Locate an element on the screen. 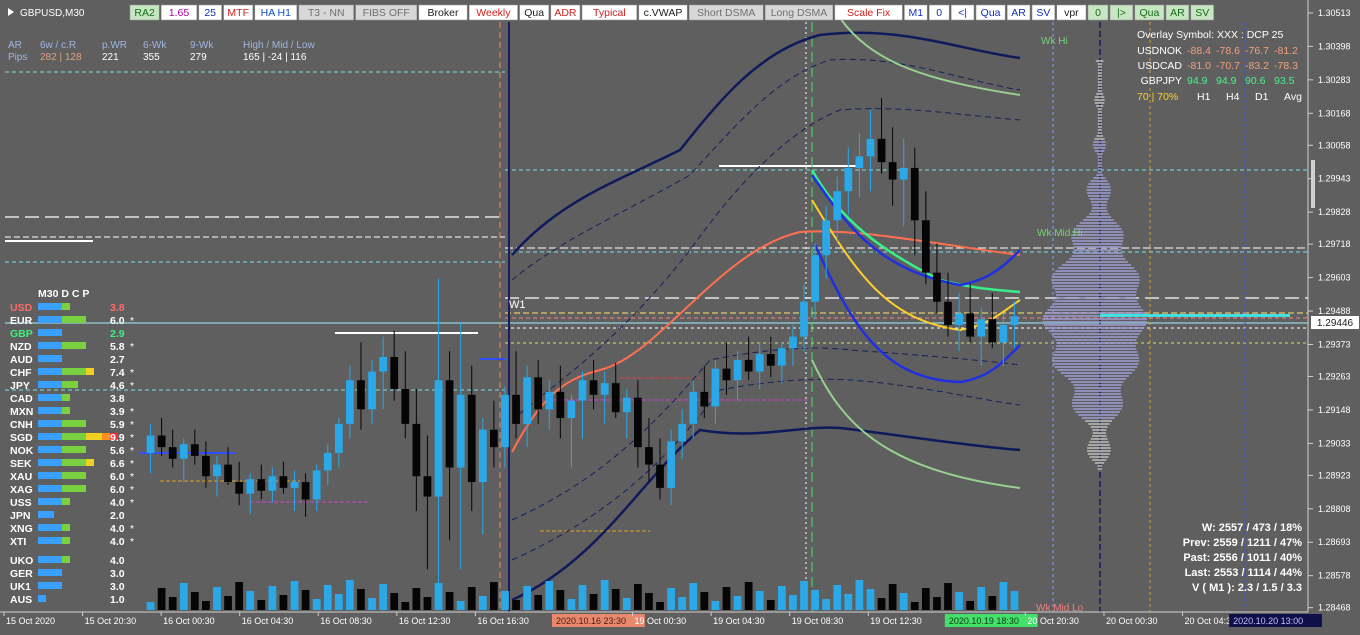 Image resolution: width=1360 pixels, height=635 pixels. toolbar-button-label: M1 is located at coordinates (916, 13).